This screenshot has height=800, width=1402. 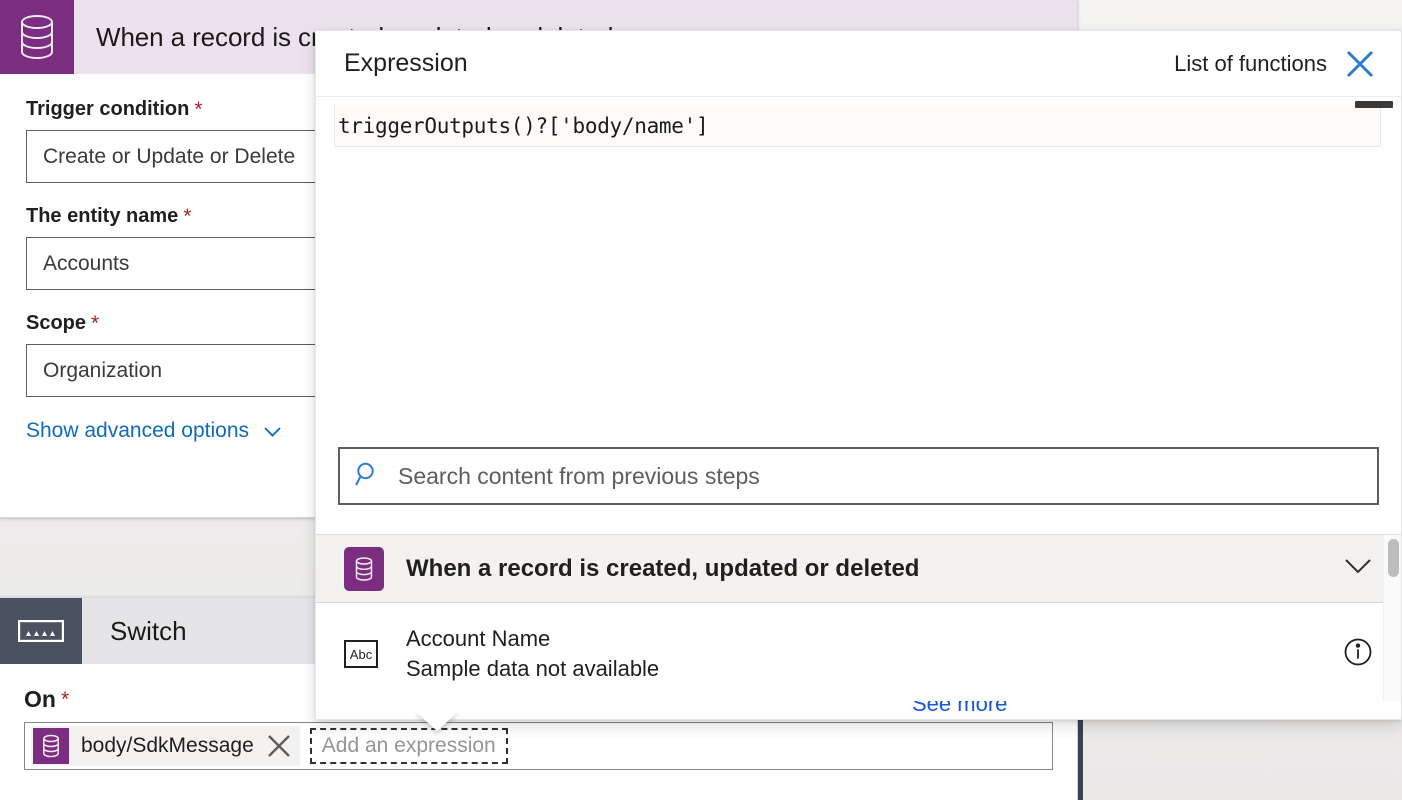 What do you see at coordinates (1358, 654) in the screenshot?
I see `info-icon` at bounding box center [1358, 654].